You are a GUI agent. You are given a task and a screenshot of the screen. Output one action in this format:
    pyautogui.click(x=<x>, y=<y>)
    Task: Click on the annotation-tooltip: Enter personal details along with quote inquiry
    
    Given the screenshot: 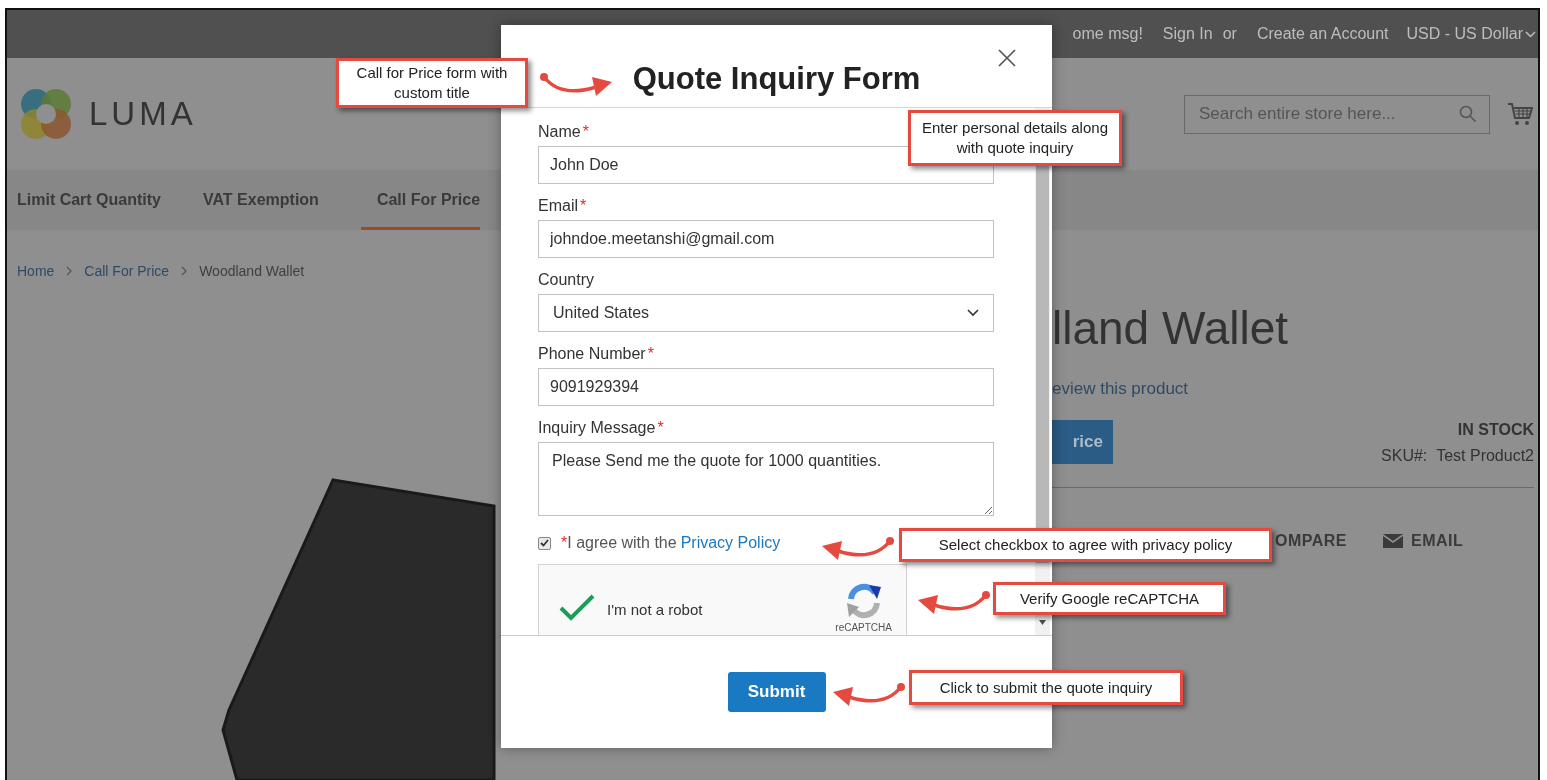 What is the action you would take?
    pyautogui.click(x=1015, y=138)
    